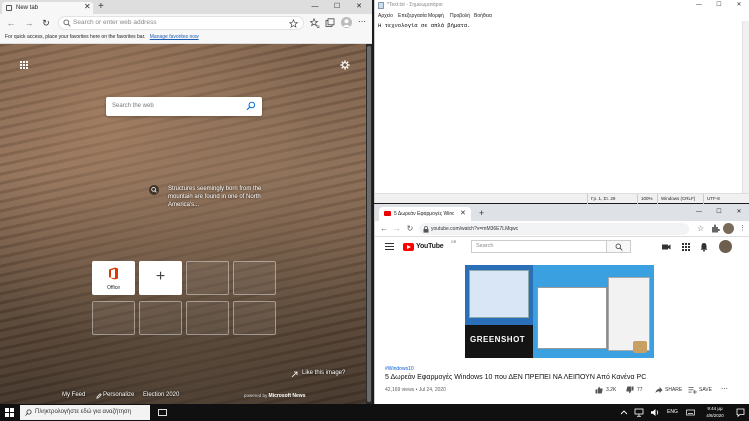  Describe the element at coordinates (672, 412) in the screenshot. I see `input-language: ENG` at that location.